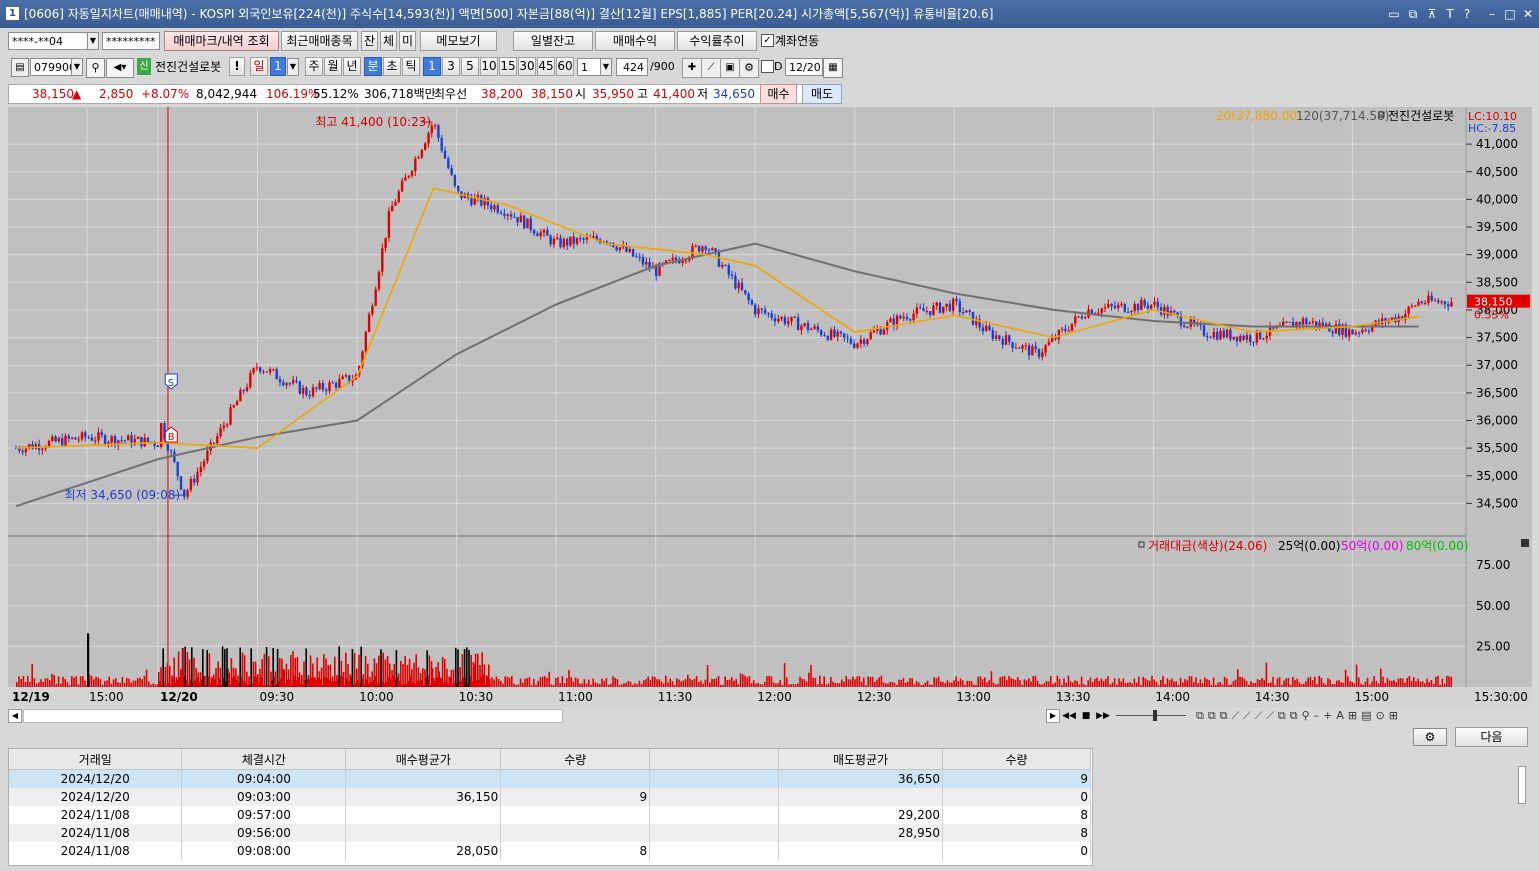  Describe the element at coordinates (293, 67) in the screenshot. I see `day-count-dropdown-icon: ▼` at that location.